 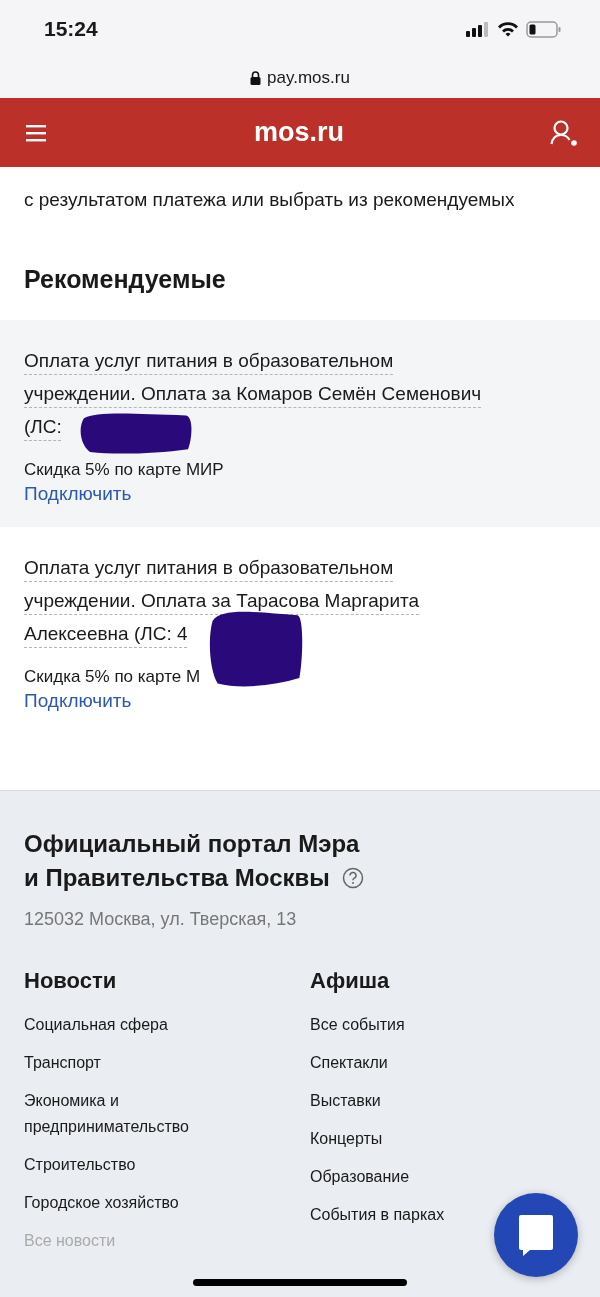 What do you see at coordinates (265, 393) in the screenshot?
I see `payment-description: Оплата услуг питания в образовательном учреждении. Оплата за Комаров Семён Семенович (ЛС:` at bounding box center [265, 393].